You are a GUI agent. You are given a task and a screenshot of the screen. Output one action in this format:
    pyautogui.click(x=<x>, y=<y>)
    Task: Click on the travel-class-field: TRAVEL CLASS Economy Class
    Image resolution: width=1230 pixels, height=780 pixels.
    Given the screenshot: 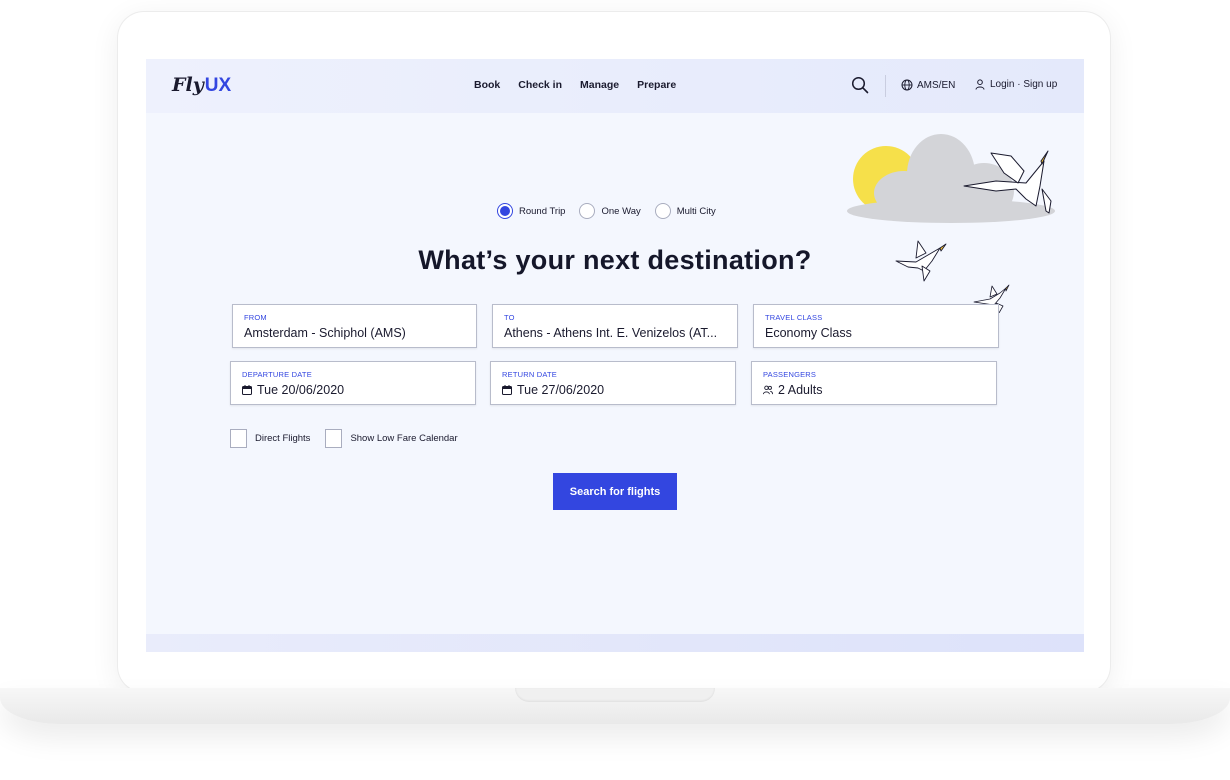 What is the action you would take?
    pyautogui.click(x=876, y=326)
    